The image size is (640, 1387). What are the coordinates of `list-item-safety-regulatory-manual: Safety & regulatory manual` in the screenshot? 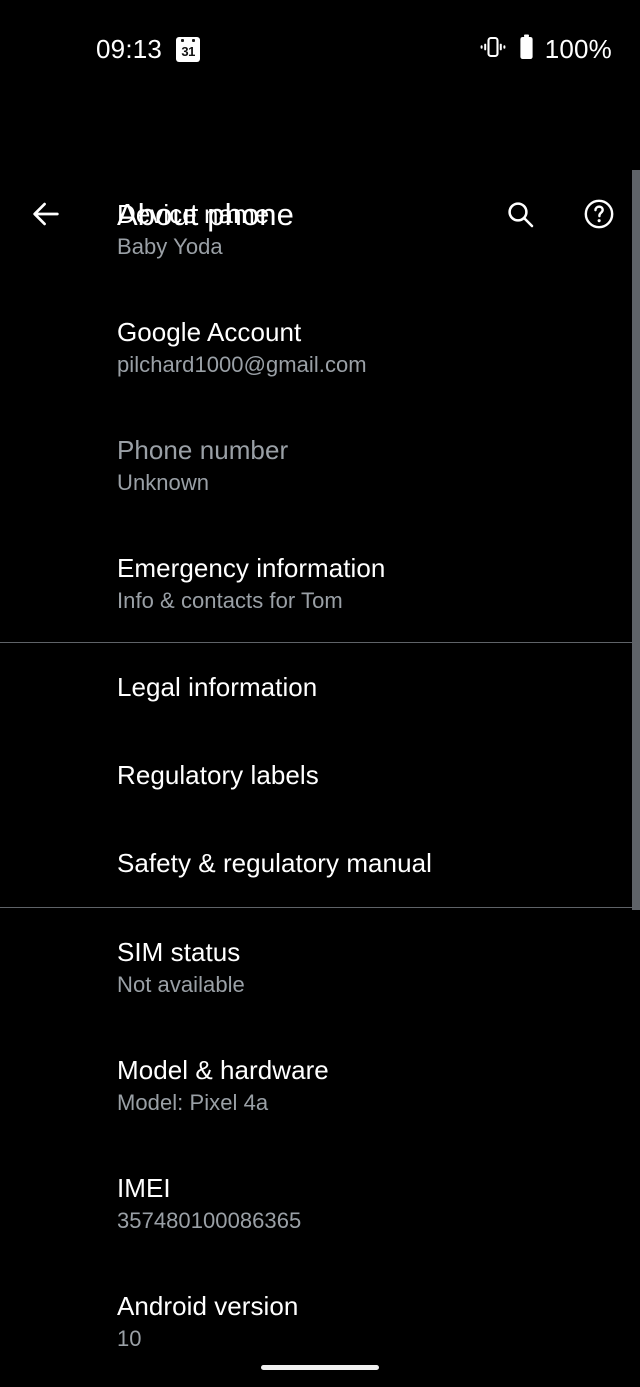 It's located at (320, 863).